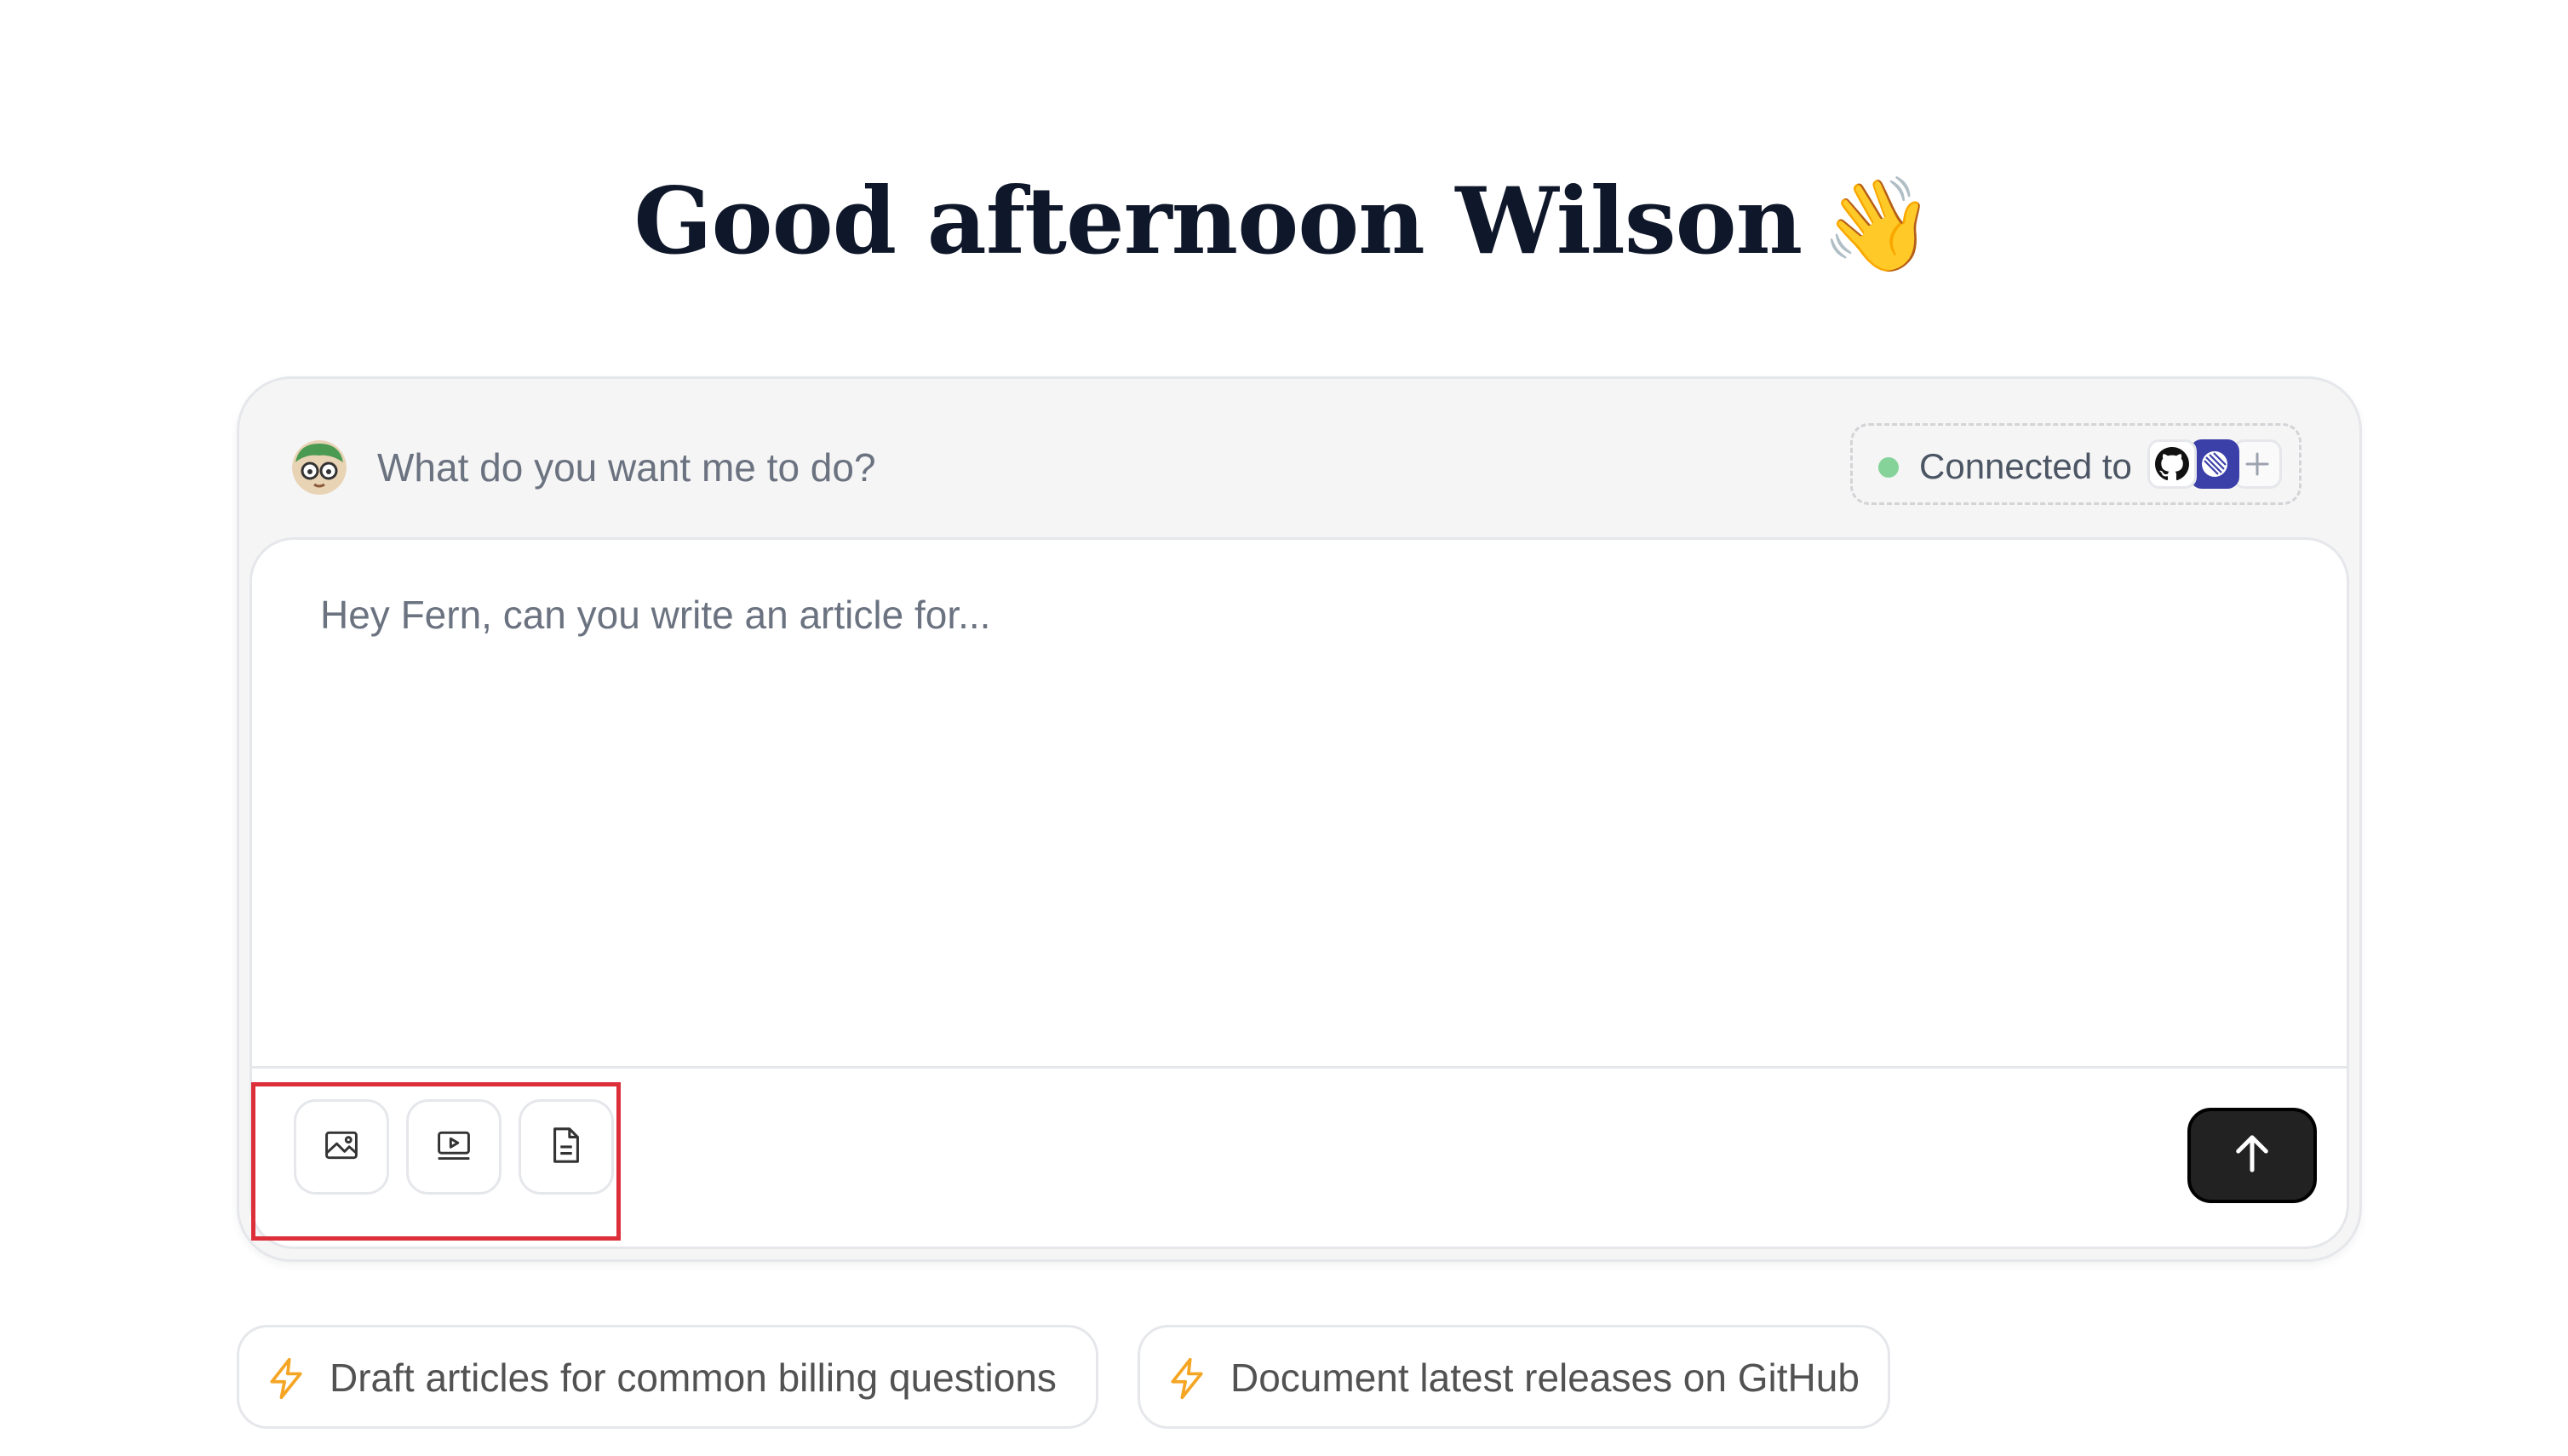 The image size is (2568, 1456). Describe the element at coordinates (1878, 224) in the screenshot. I see `wave-emoji: 👋` at that location.